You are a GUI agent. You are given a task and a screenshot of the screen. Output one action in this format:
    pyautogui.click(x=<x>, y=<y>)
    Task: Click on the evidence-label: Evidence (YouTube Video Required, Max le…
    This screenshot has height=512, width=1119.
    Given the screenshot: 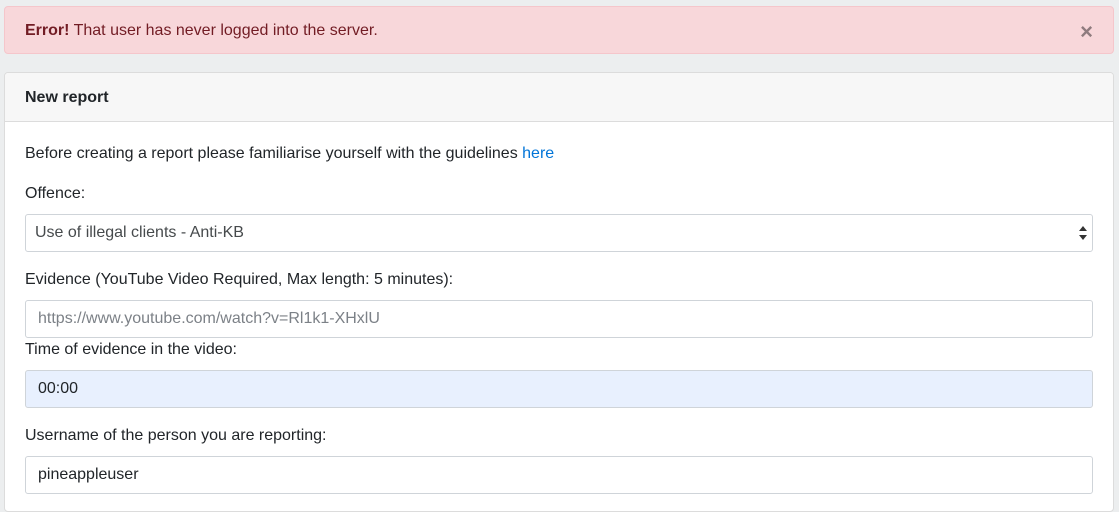 What is the action you would take?
    pyautogui.click(x=239, y=279)
    